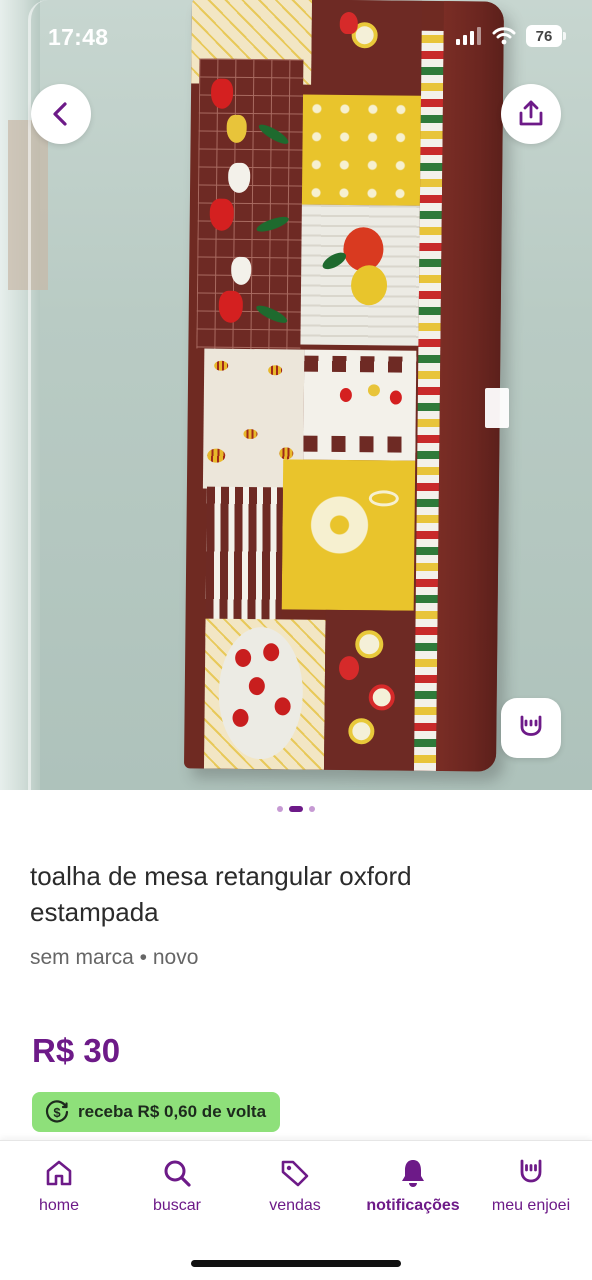  What do you see at coordinates (360, 405) in the screenshot?
I see `tile-fruits` at bounding box center [360, 405].